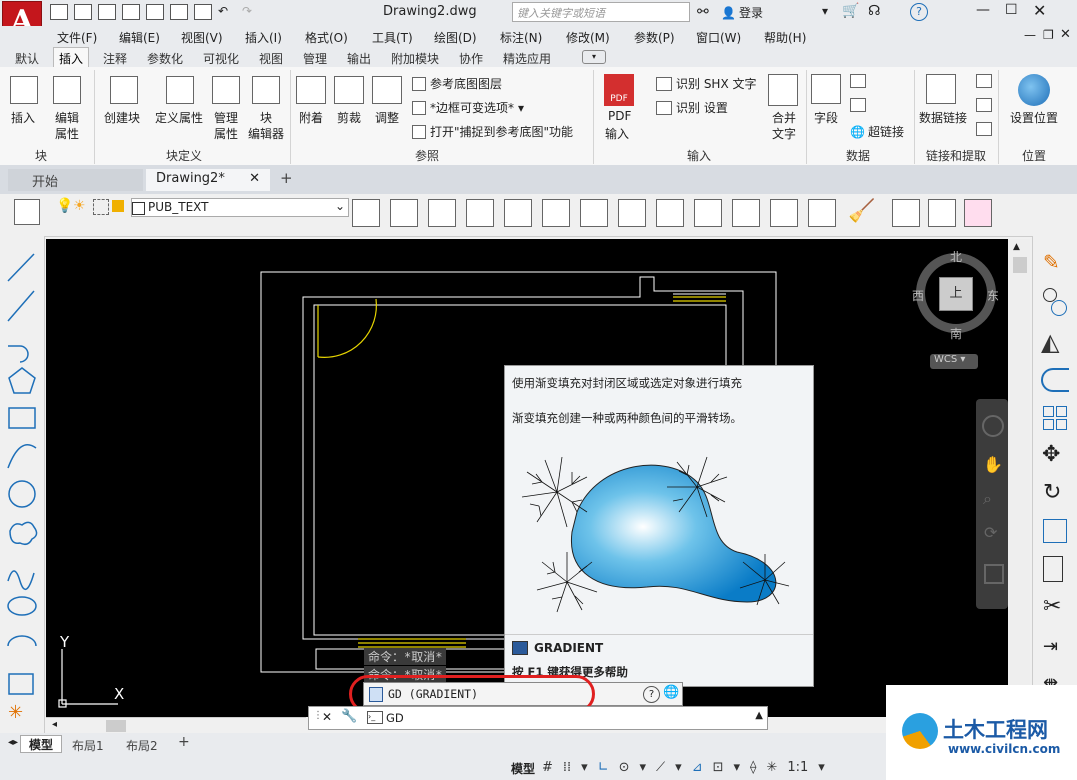  I want to click on note-edit-icon, so click(906, 213).